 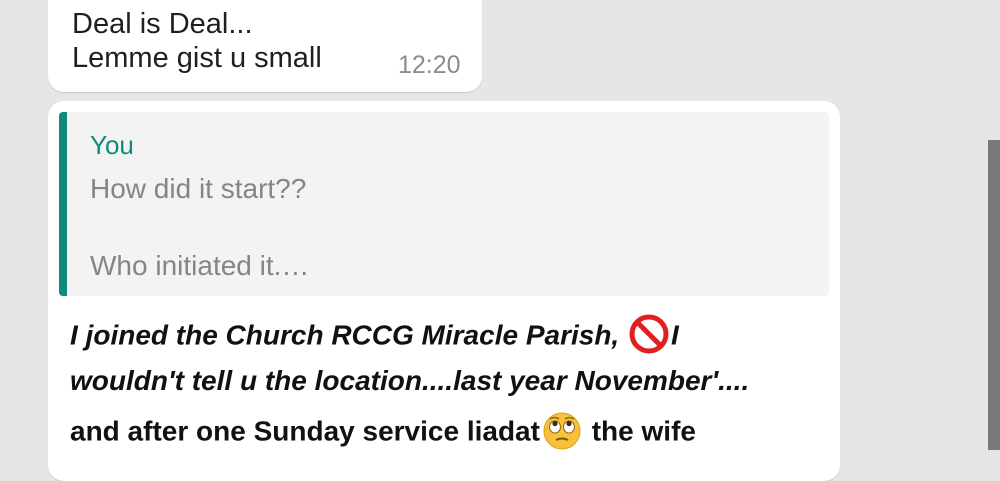 I want to click on scrollbar, so click(x=994, y=295).